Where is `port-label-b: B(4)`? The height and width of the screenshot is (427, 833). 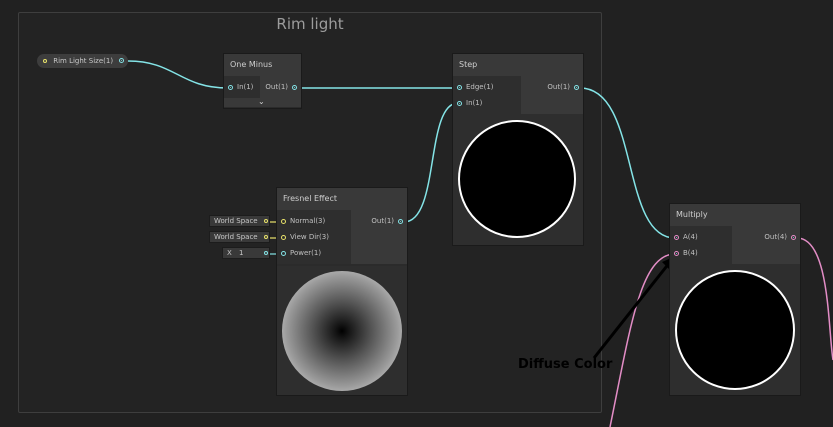
port-label-b: B(4) is located at coordinates (690, 253).